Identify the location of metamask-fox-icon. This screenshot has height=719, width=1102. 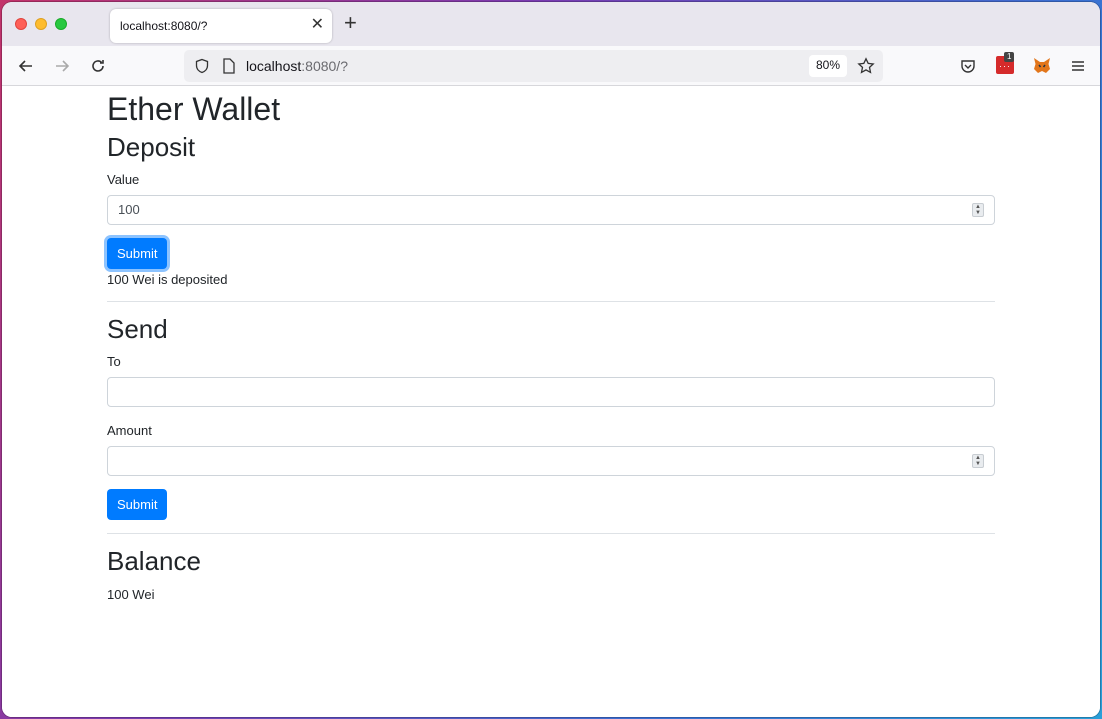
(1042, 68).